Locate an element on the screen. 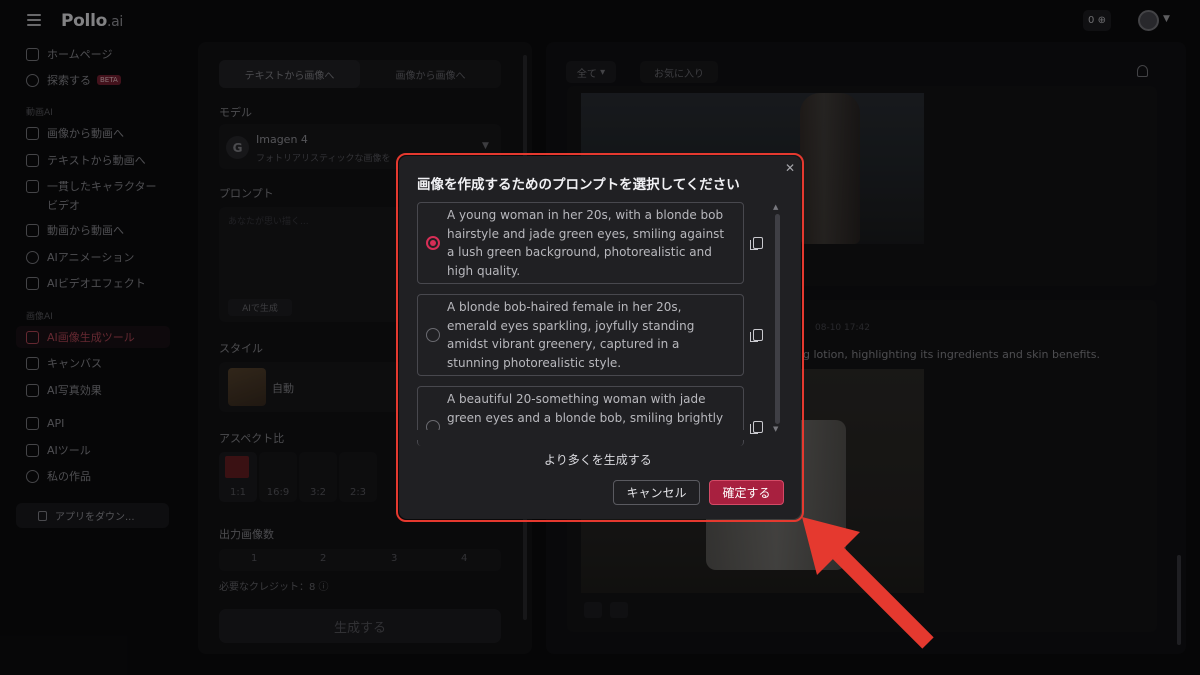 The width and height of the screenshot is (1200, 675). dialog-title: 画像を作成するためのプロンプトを選択してください is located at coordinates (578, 185).